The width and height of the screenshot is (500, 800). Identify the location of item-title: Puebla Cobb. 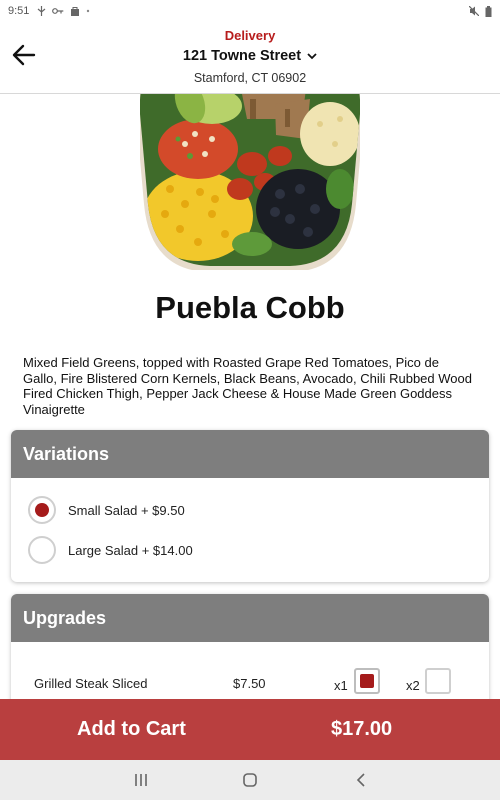
(250, 307).